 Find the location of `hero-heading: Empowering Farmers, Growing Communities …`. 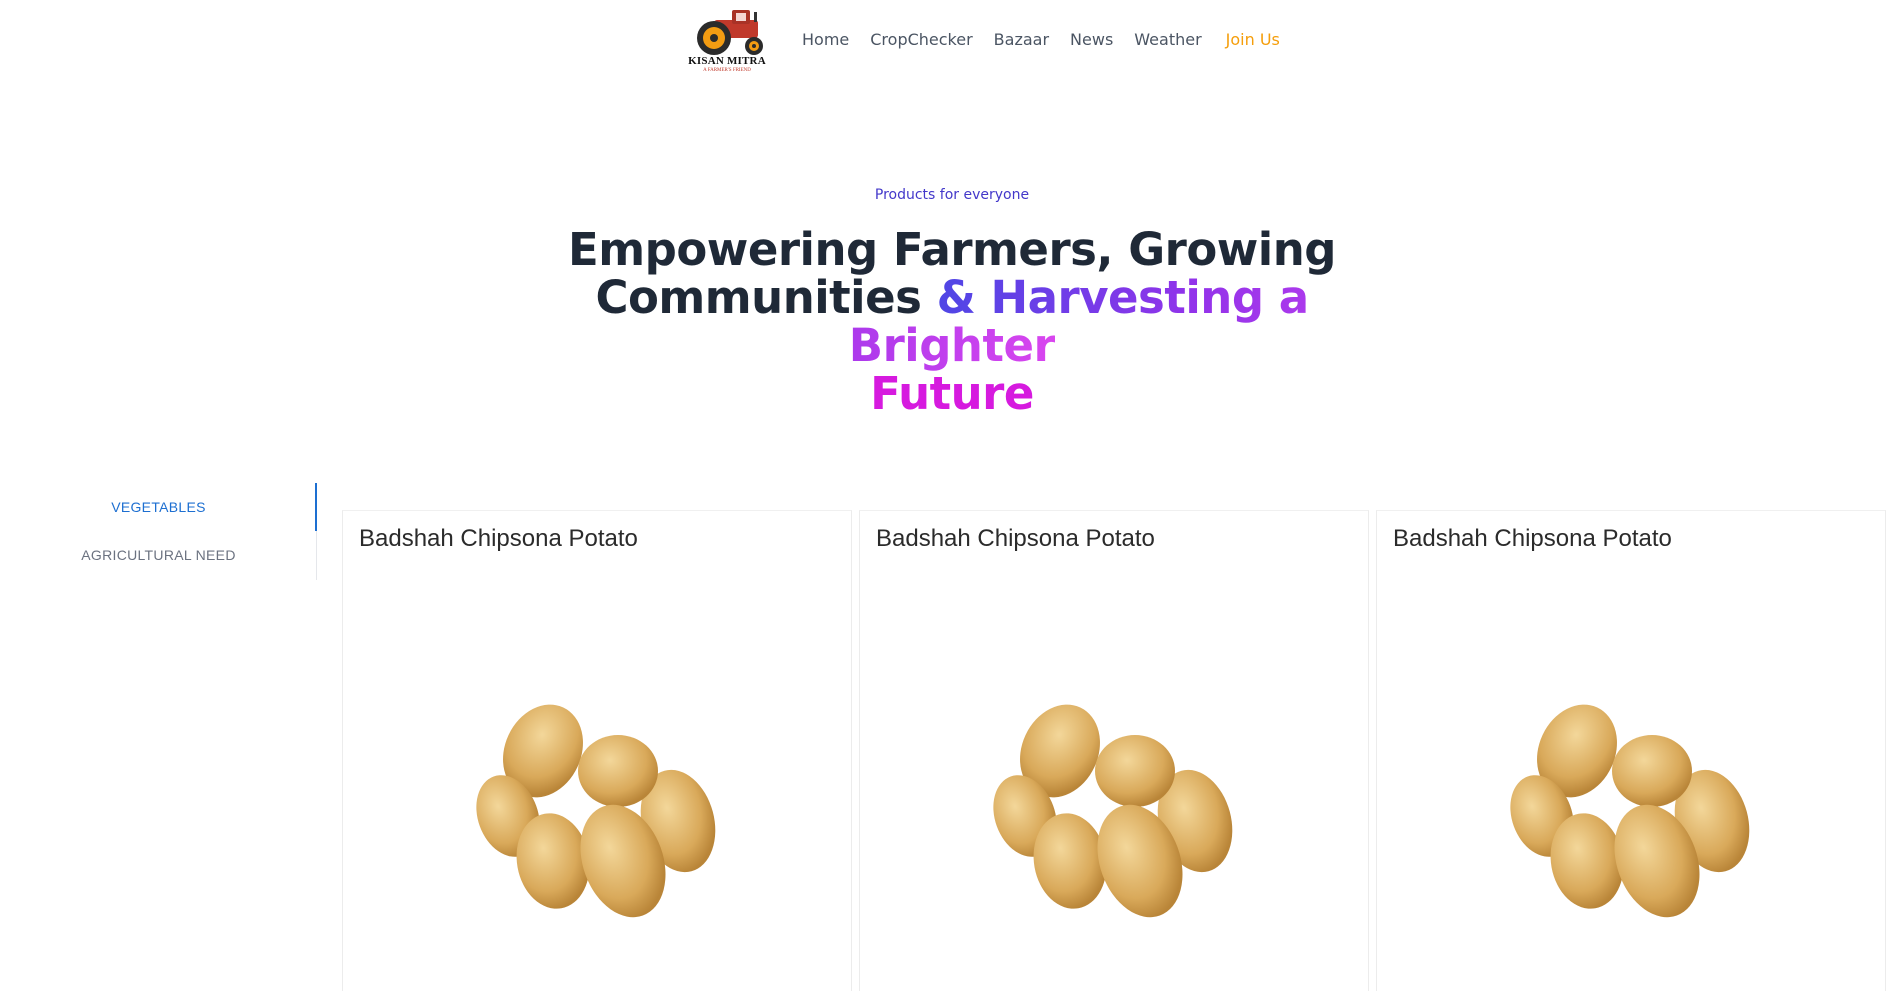

hero-heading: Empowering Farmers, Growing Communities … is located at coordinates (952, 322).